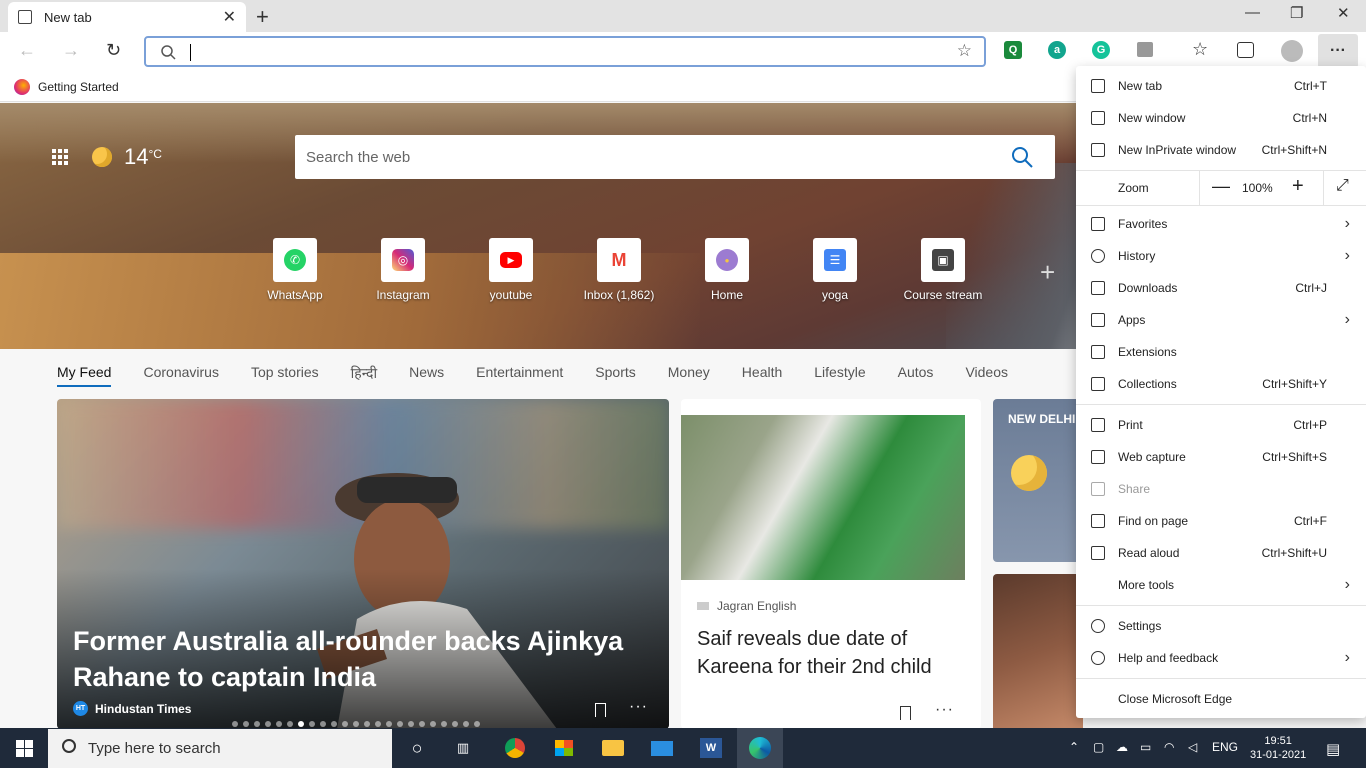  Describe the element at coordinates (84, 375) in the screenshot. I see `feed-tab-my-feed: My Feed` at that location.